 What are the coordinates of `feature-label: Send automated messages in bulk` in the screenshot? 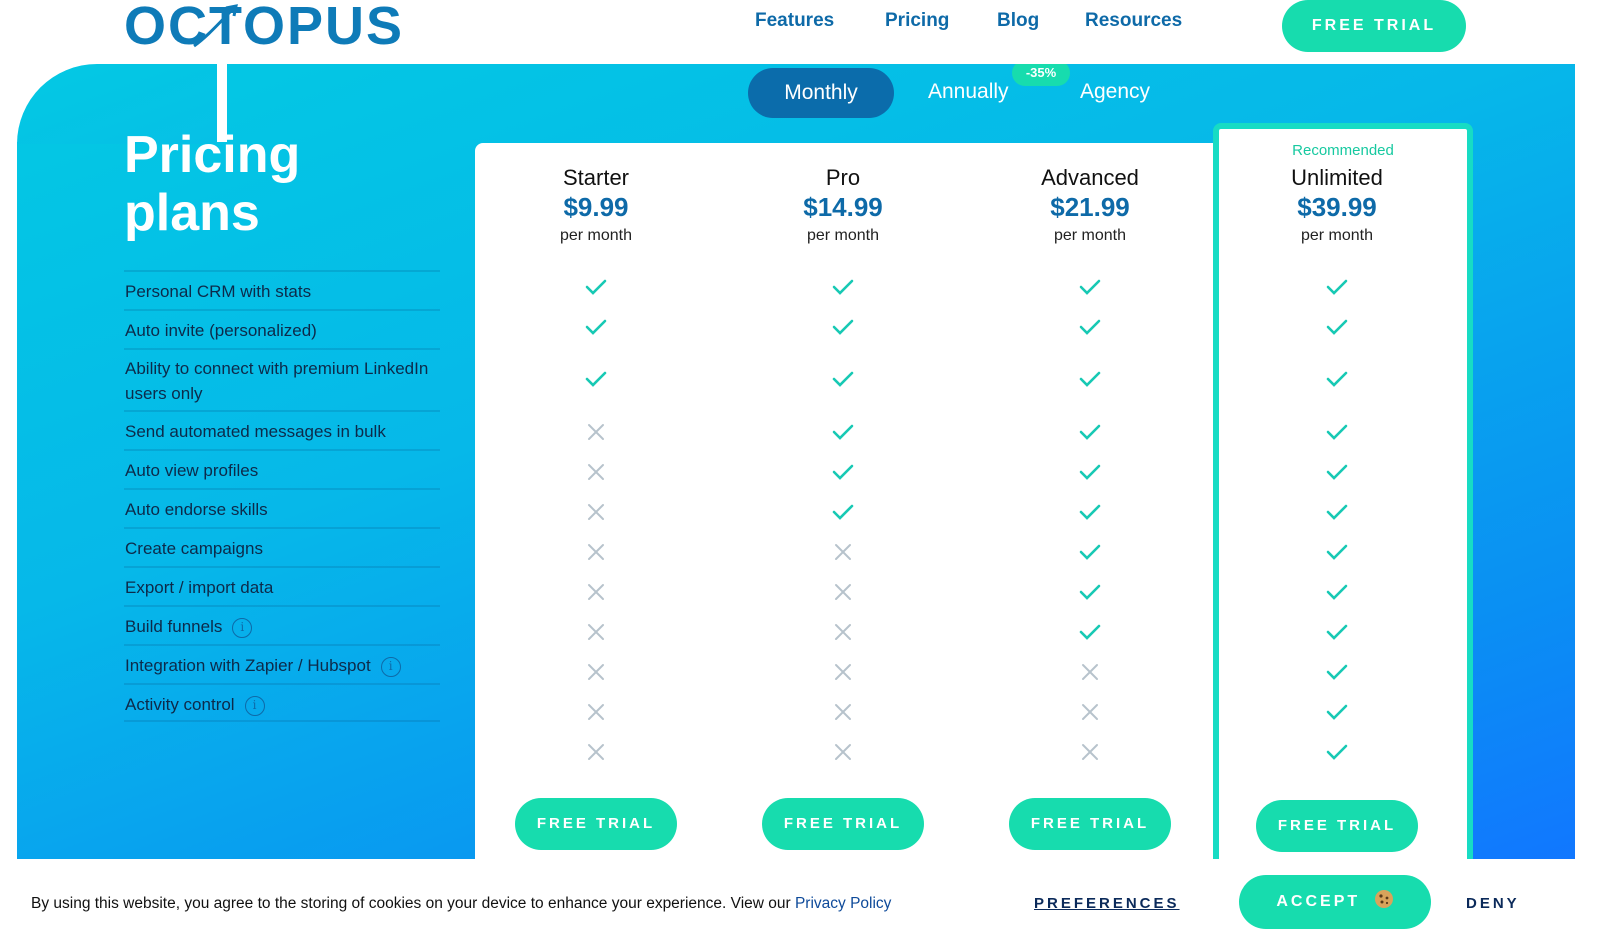 It's located at (255, 431).